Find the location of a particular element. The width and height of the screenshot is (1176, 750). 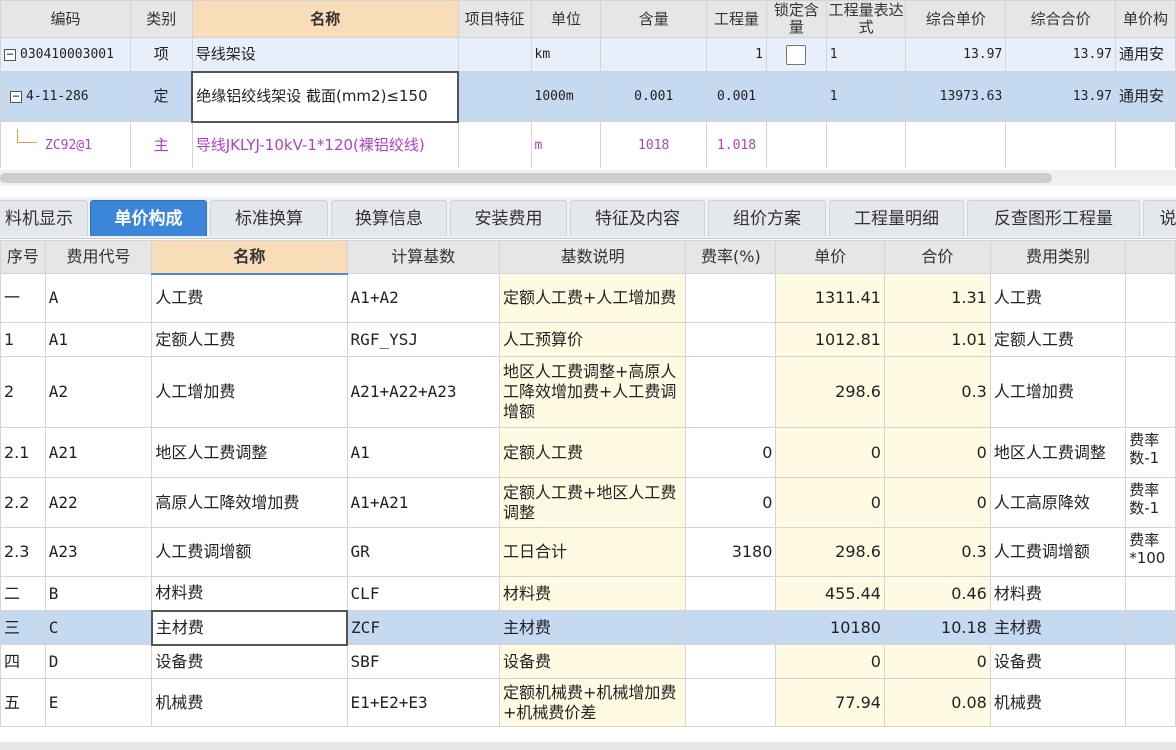

seq-cell: 一 is located at coordinates (23, 298).